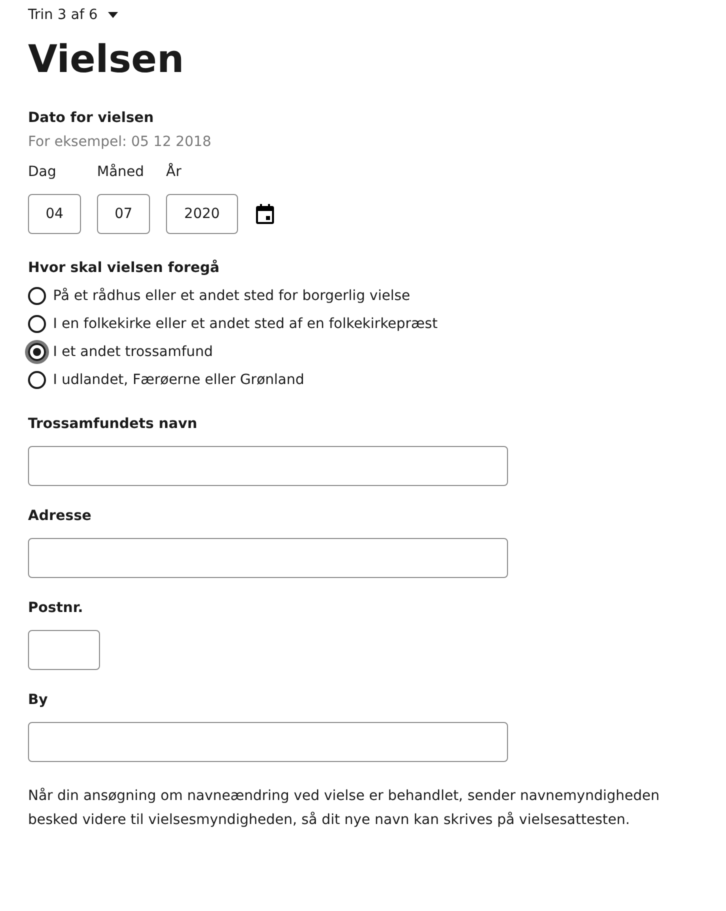  I want to click on radio-label: I udlandet, Færøerne eller Grønland, so click(178, 380).